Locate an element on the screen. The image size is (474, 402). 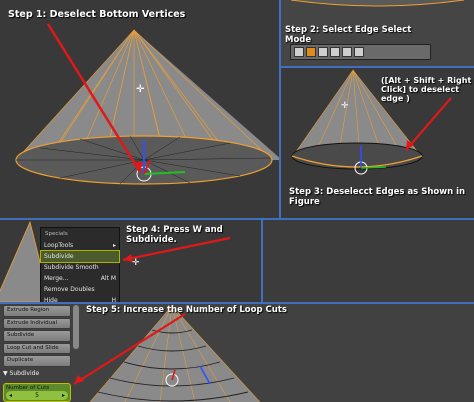
snap-icon is located at coordinates (359, 52).